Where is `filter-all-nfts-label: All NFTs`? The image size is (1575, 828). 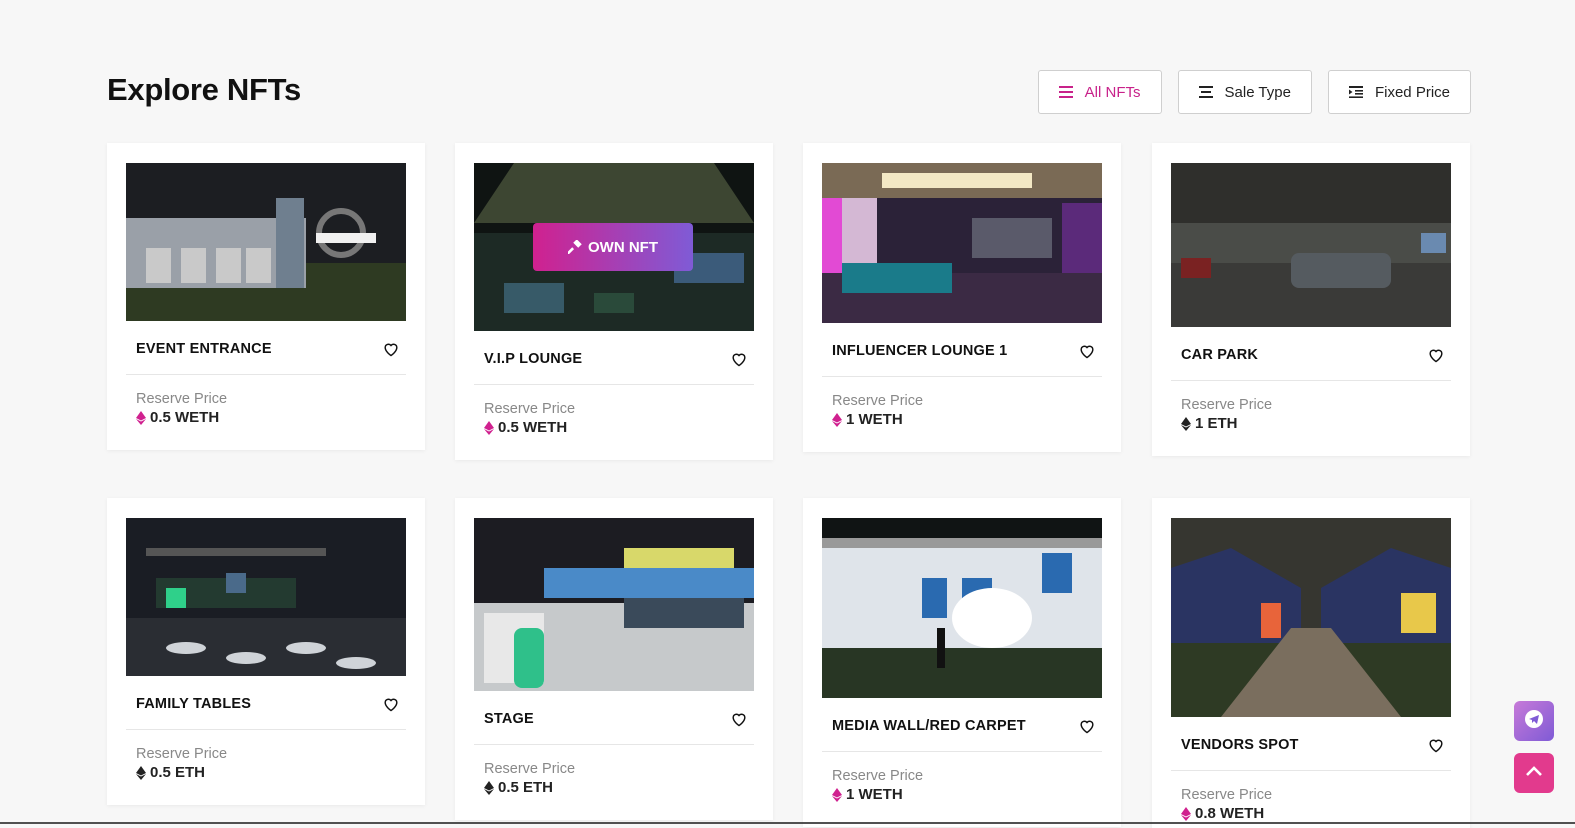 filter-all-nfts-label: All NFTs is located at coordinates (1112, 92).